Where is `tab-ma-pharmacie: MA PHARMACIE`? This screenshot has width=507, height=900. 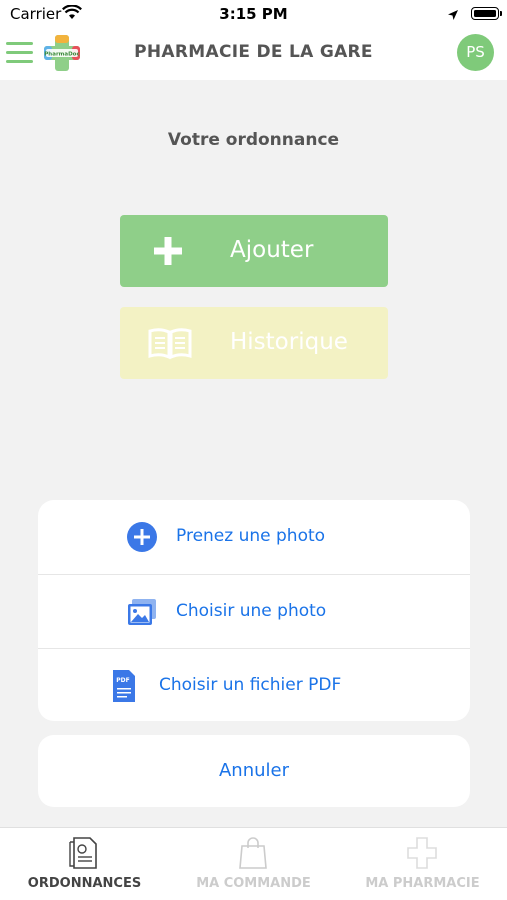
tab-ma-pharmacie: MA PHARMACIE is located at coordinates (422, 864).